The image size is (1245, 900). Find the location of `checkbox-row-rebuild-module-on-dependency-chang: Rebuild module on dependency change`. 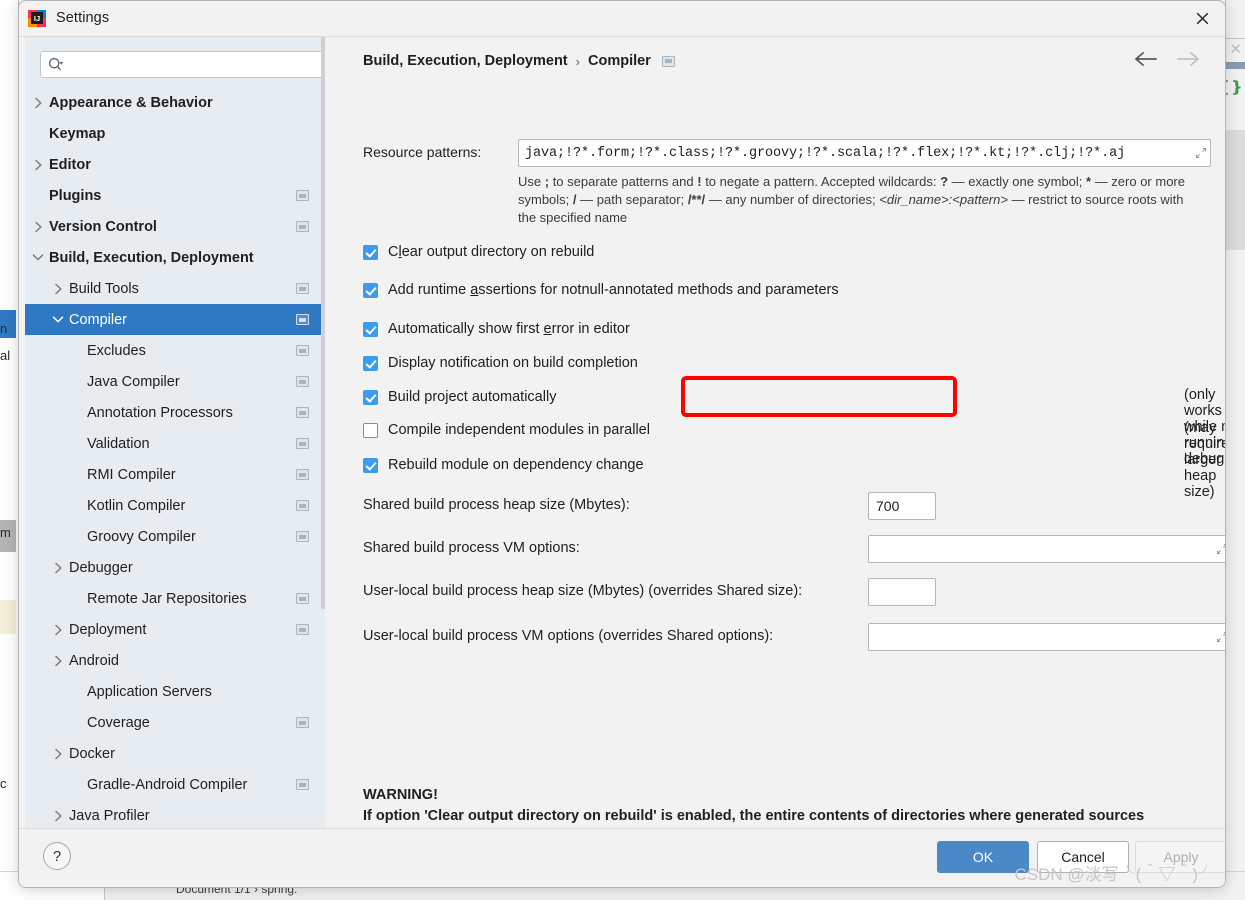

checkbox-row-rebuild-module-on-dependency-chang: Rebuild module on dependency change is located at coordinates (503, 465).